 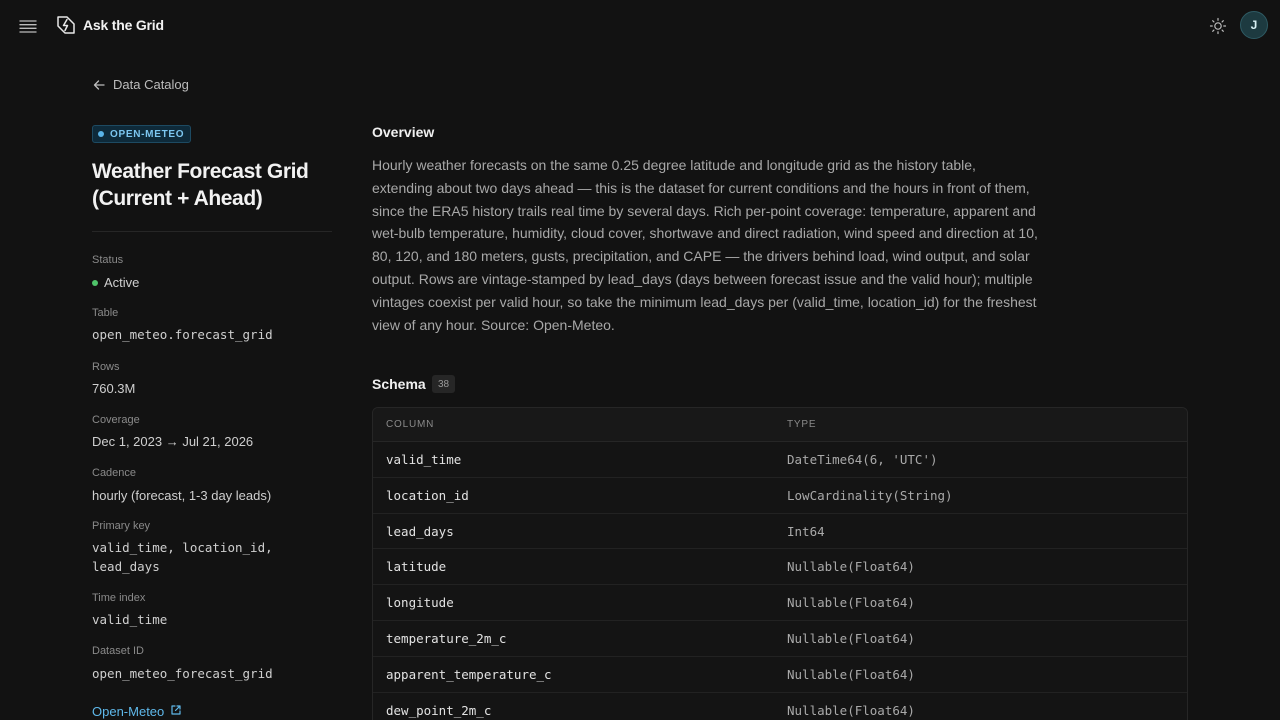 What do you see at coordinates (108, 260) in the screenshot?
I see `status-label: Status` at bounding box center [108, 260].